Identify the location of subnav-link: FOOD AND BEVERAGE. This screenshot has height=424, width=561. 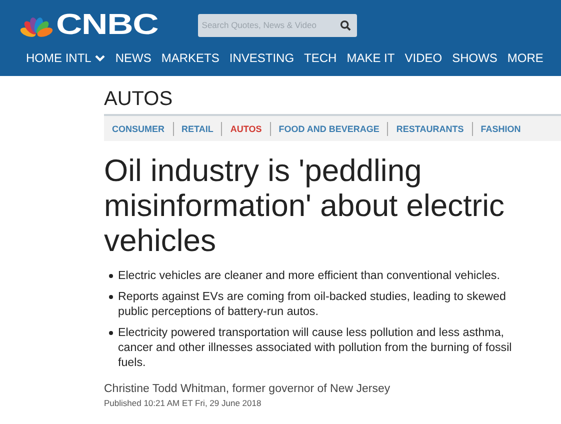
(329, 129).